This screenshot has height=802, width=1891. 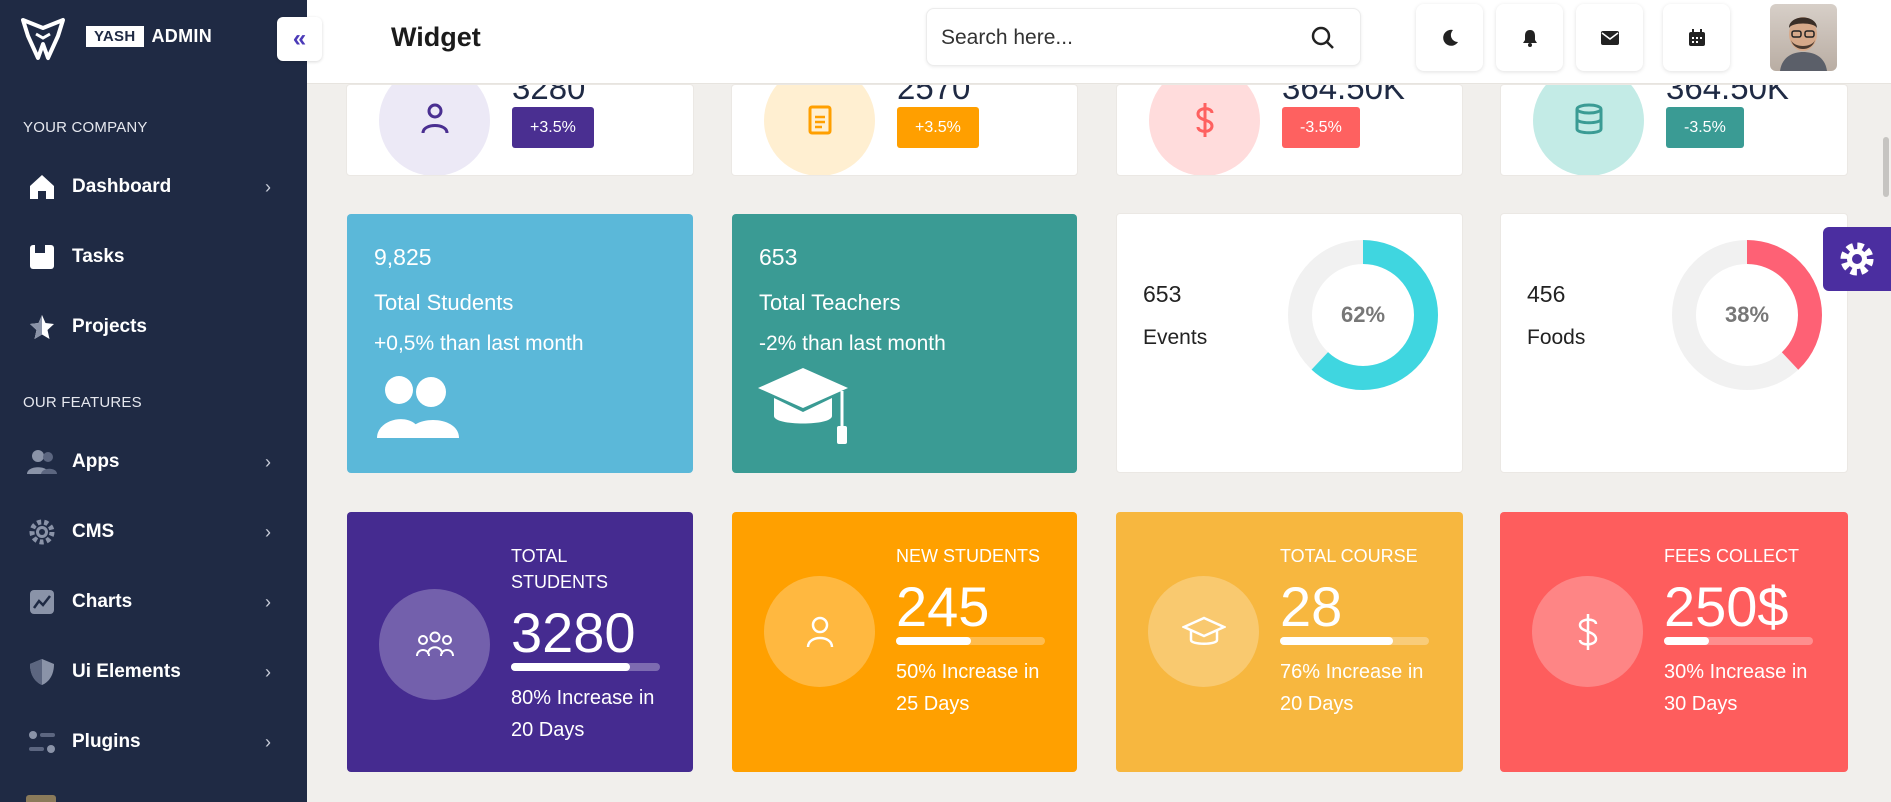 I want to click on search-icon, so click(x=1323, y=38).